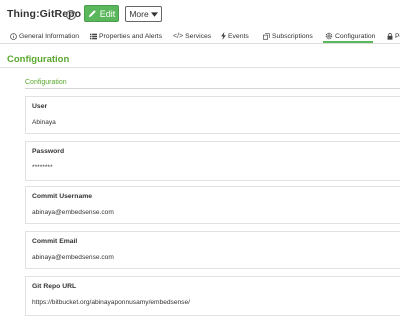 This screenshot has height=322, width=400. I want to click on field-value: ********, so click(42, 167).